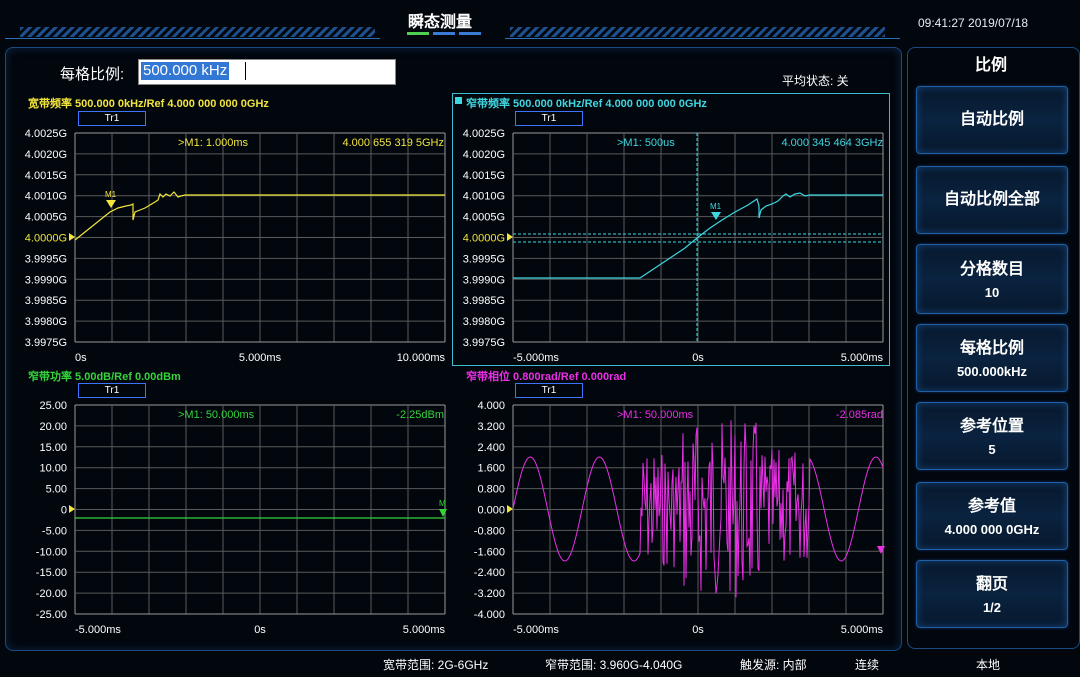  I want to click on y-tick-label: -25.00, so click(51, 615).